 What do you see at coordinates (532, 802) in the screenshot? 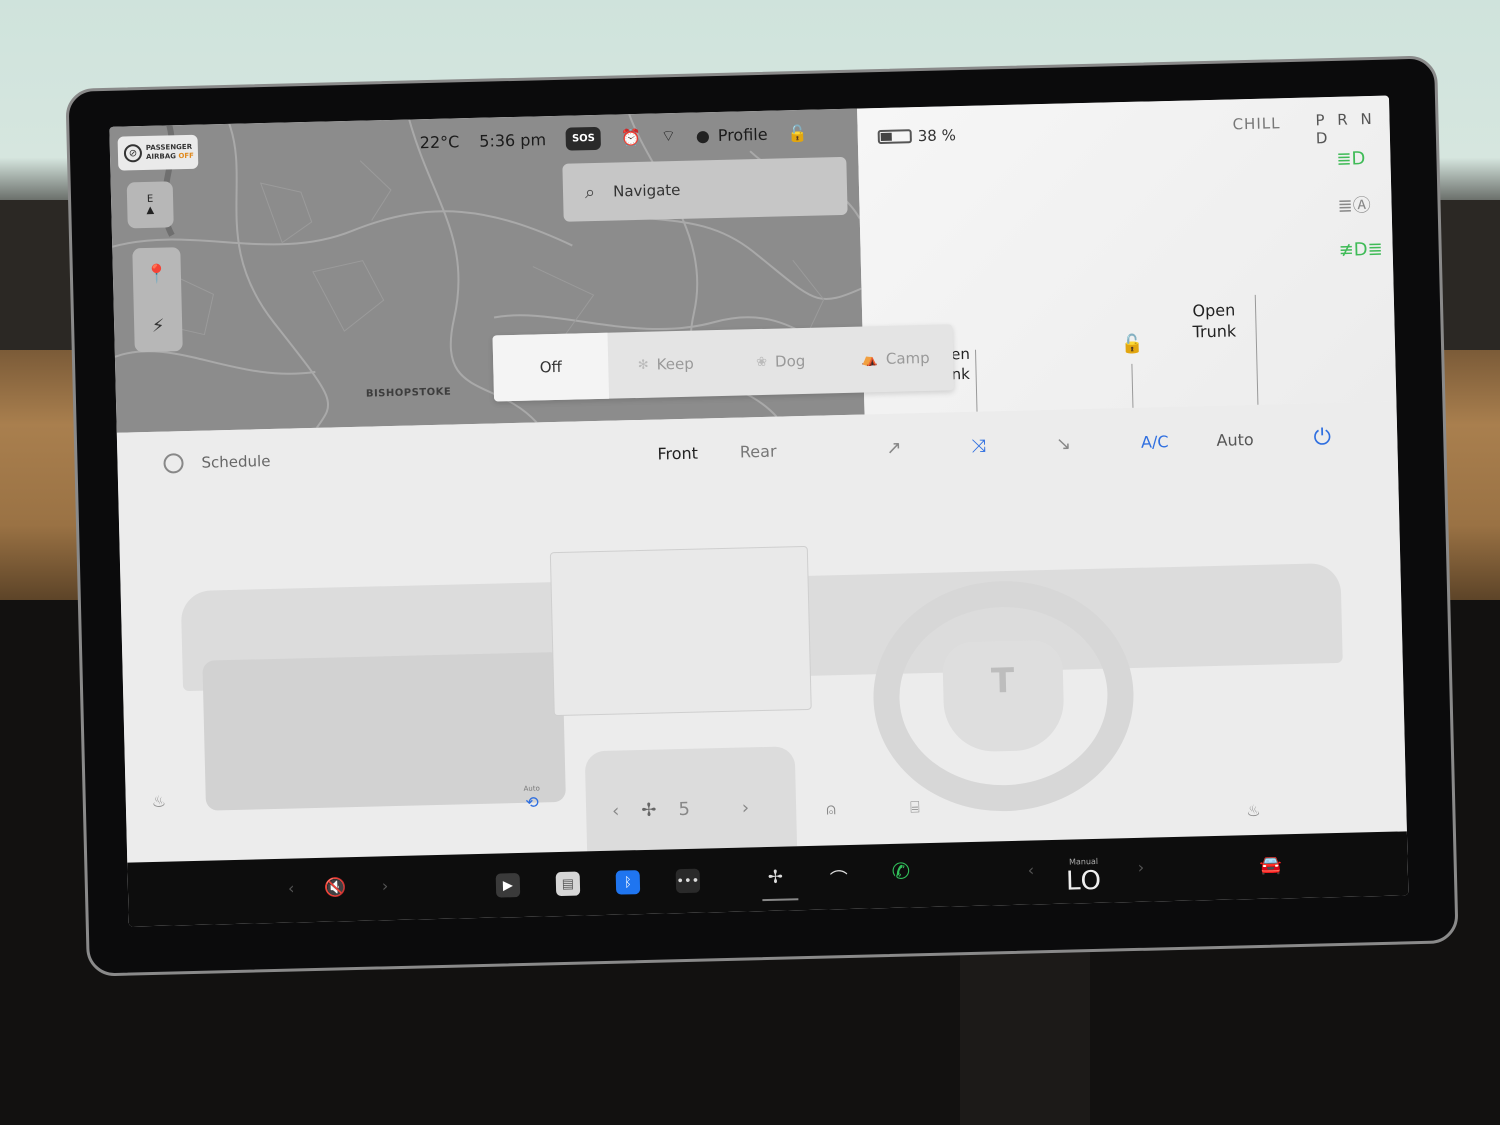
I see `recirculate-icon: ⟲` at bounding box center [532, 802].